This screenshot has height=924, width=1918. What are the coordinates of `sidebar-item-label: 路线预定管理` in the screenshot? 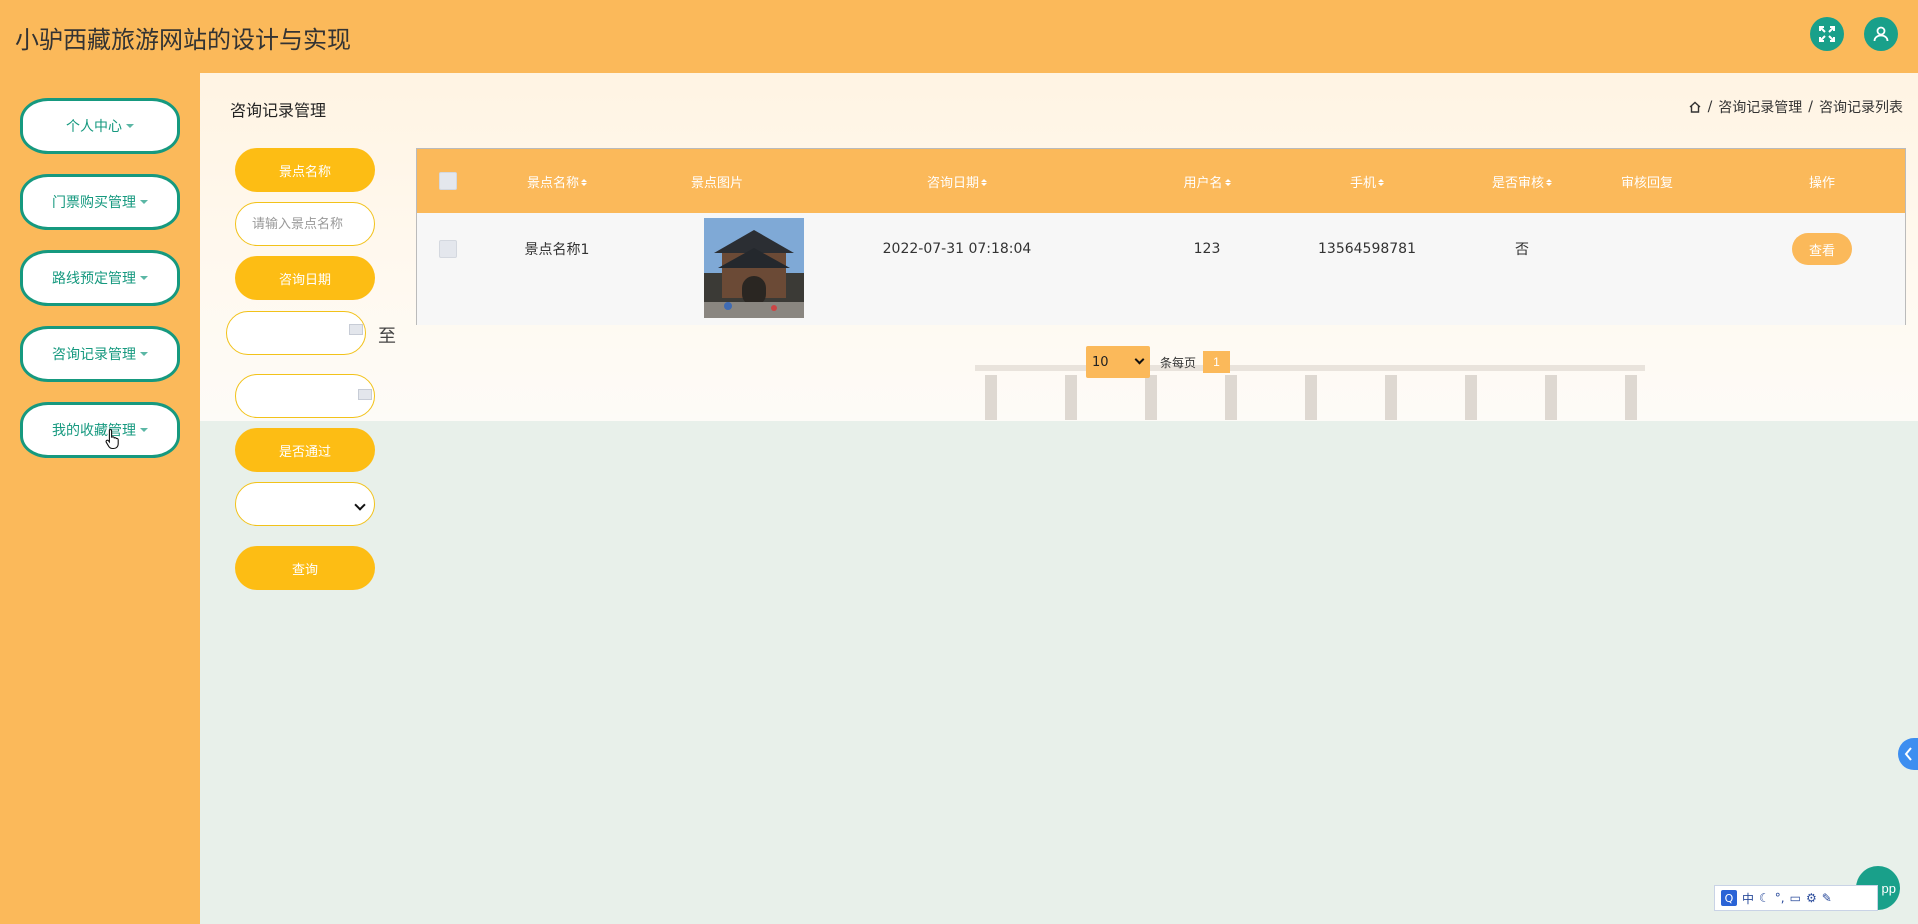 It's located at (94, 279).